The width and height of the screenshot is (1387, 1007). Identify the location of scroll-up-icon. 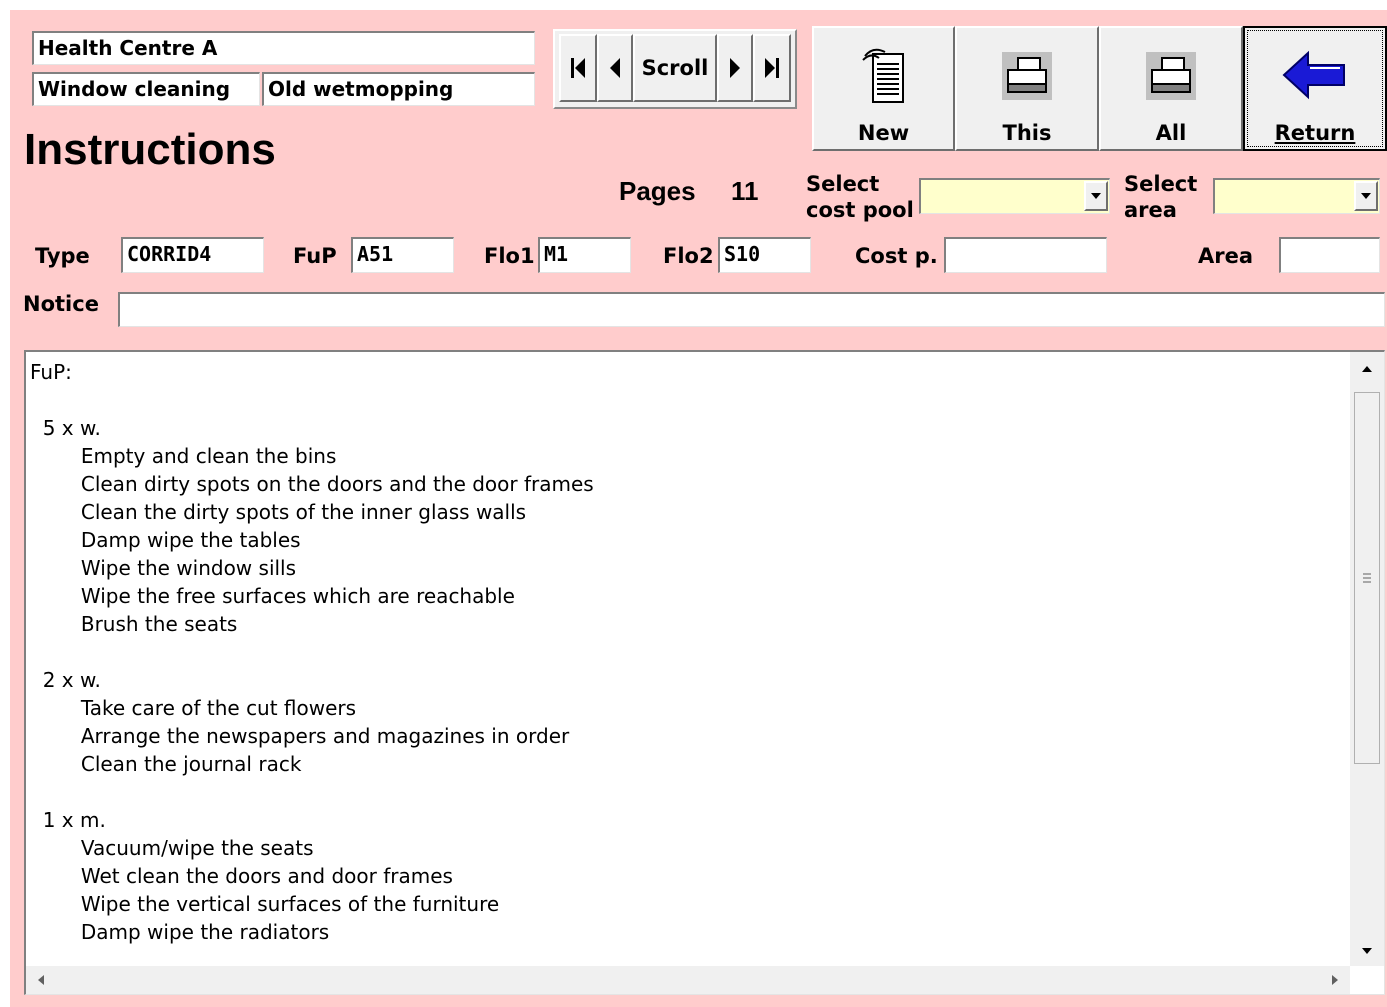
(1367, 367).